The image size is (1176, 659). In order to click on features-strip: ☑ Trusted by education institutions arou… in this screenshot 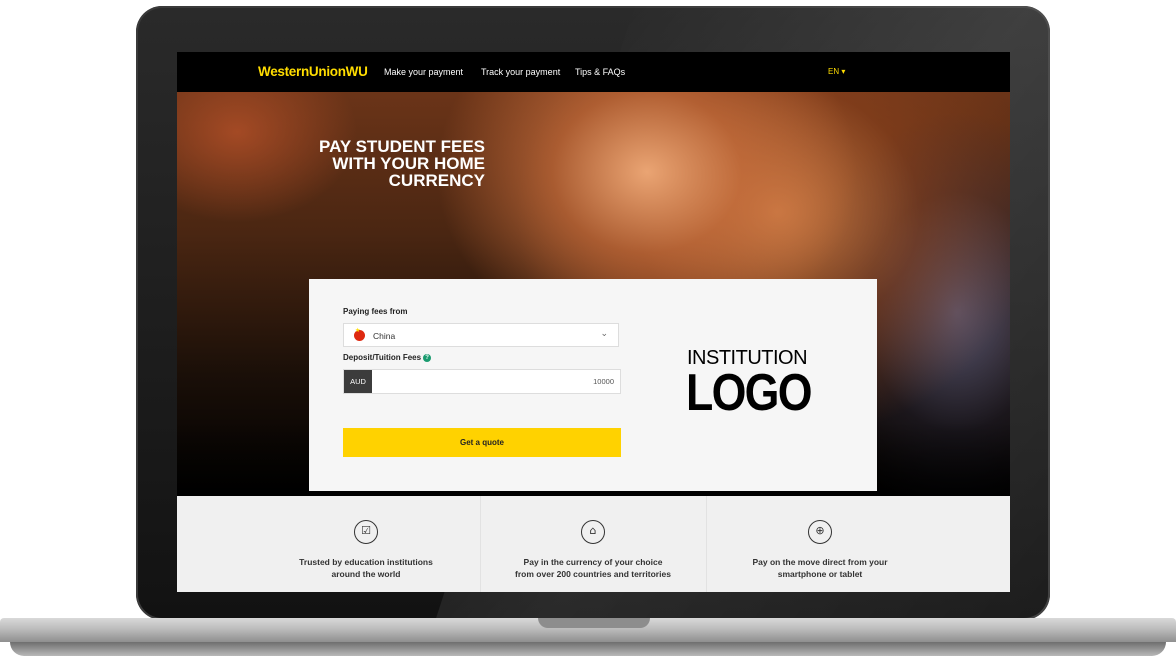, I will do `click(593, 544)`.